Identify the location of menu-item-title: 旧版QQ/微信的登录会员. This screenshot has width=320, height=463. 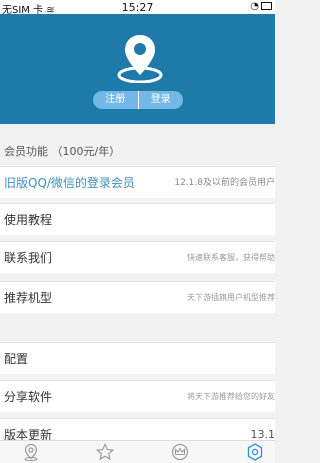
(69, 183).